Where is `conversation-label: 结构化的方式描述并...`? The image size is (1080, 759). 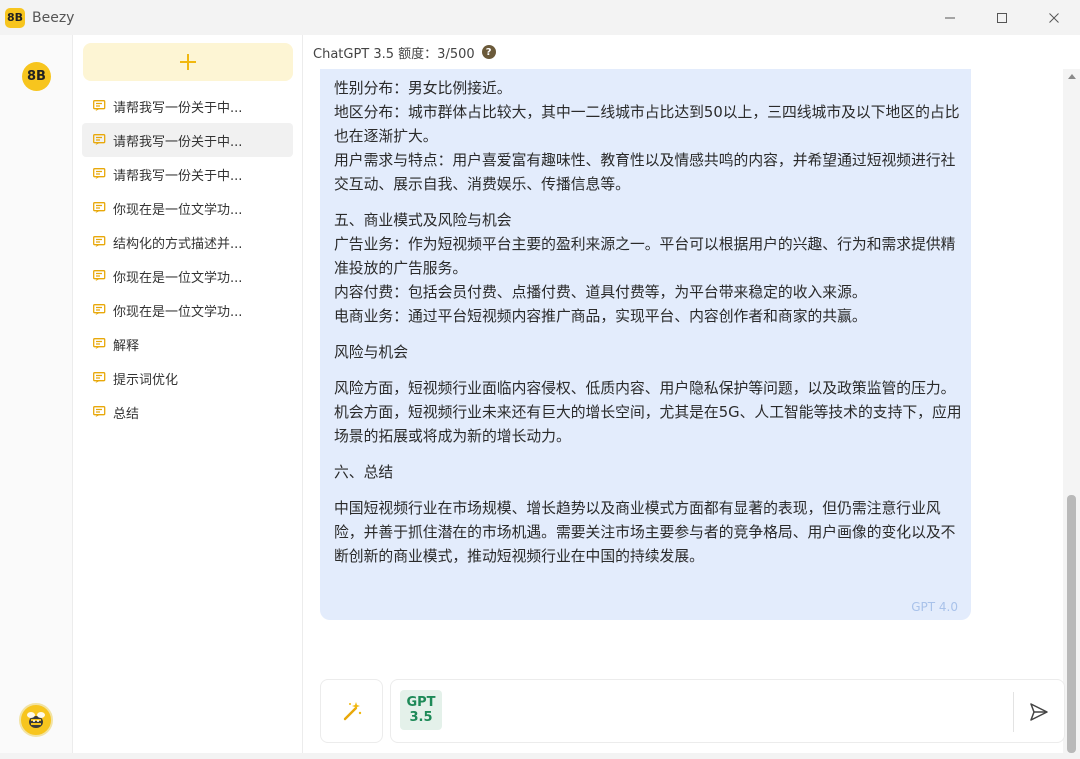
conversation-label: 结构化的方式描述并... is located at coordinates (178, 244).